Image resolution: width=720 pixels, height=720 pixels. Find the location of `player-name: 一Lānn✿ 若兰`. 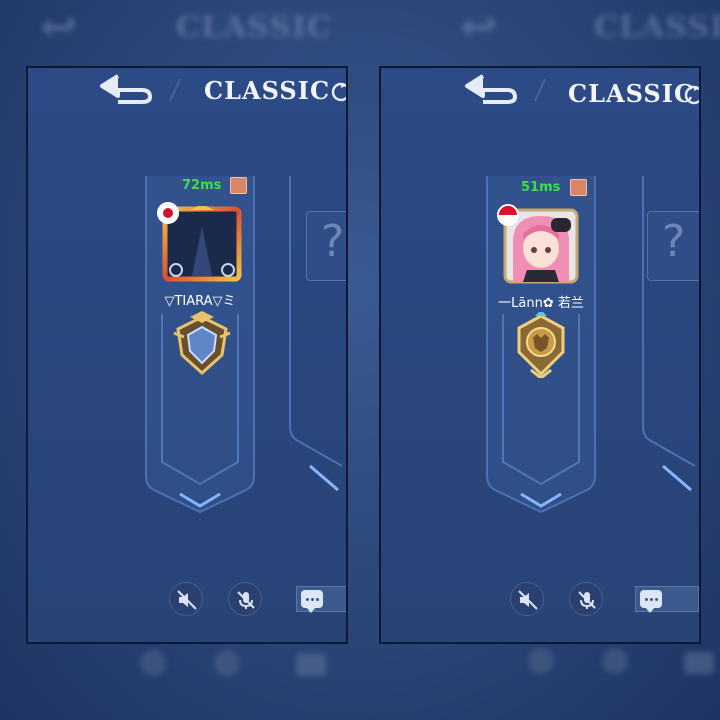

player-name: 一Lānn✿ 若兰 is located at coordinates (541, 303).